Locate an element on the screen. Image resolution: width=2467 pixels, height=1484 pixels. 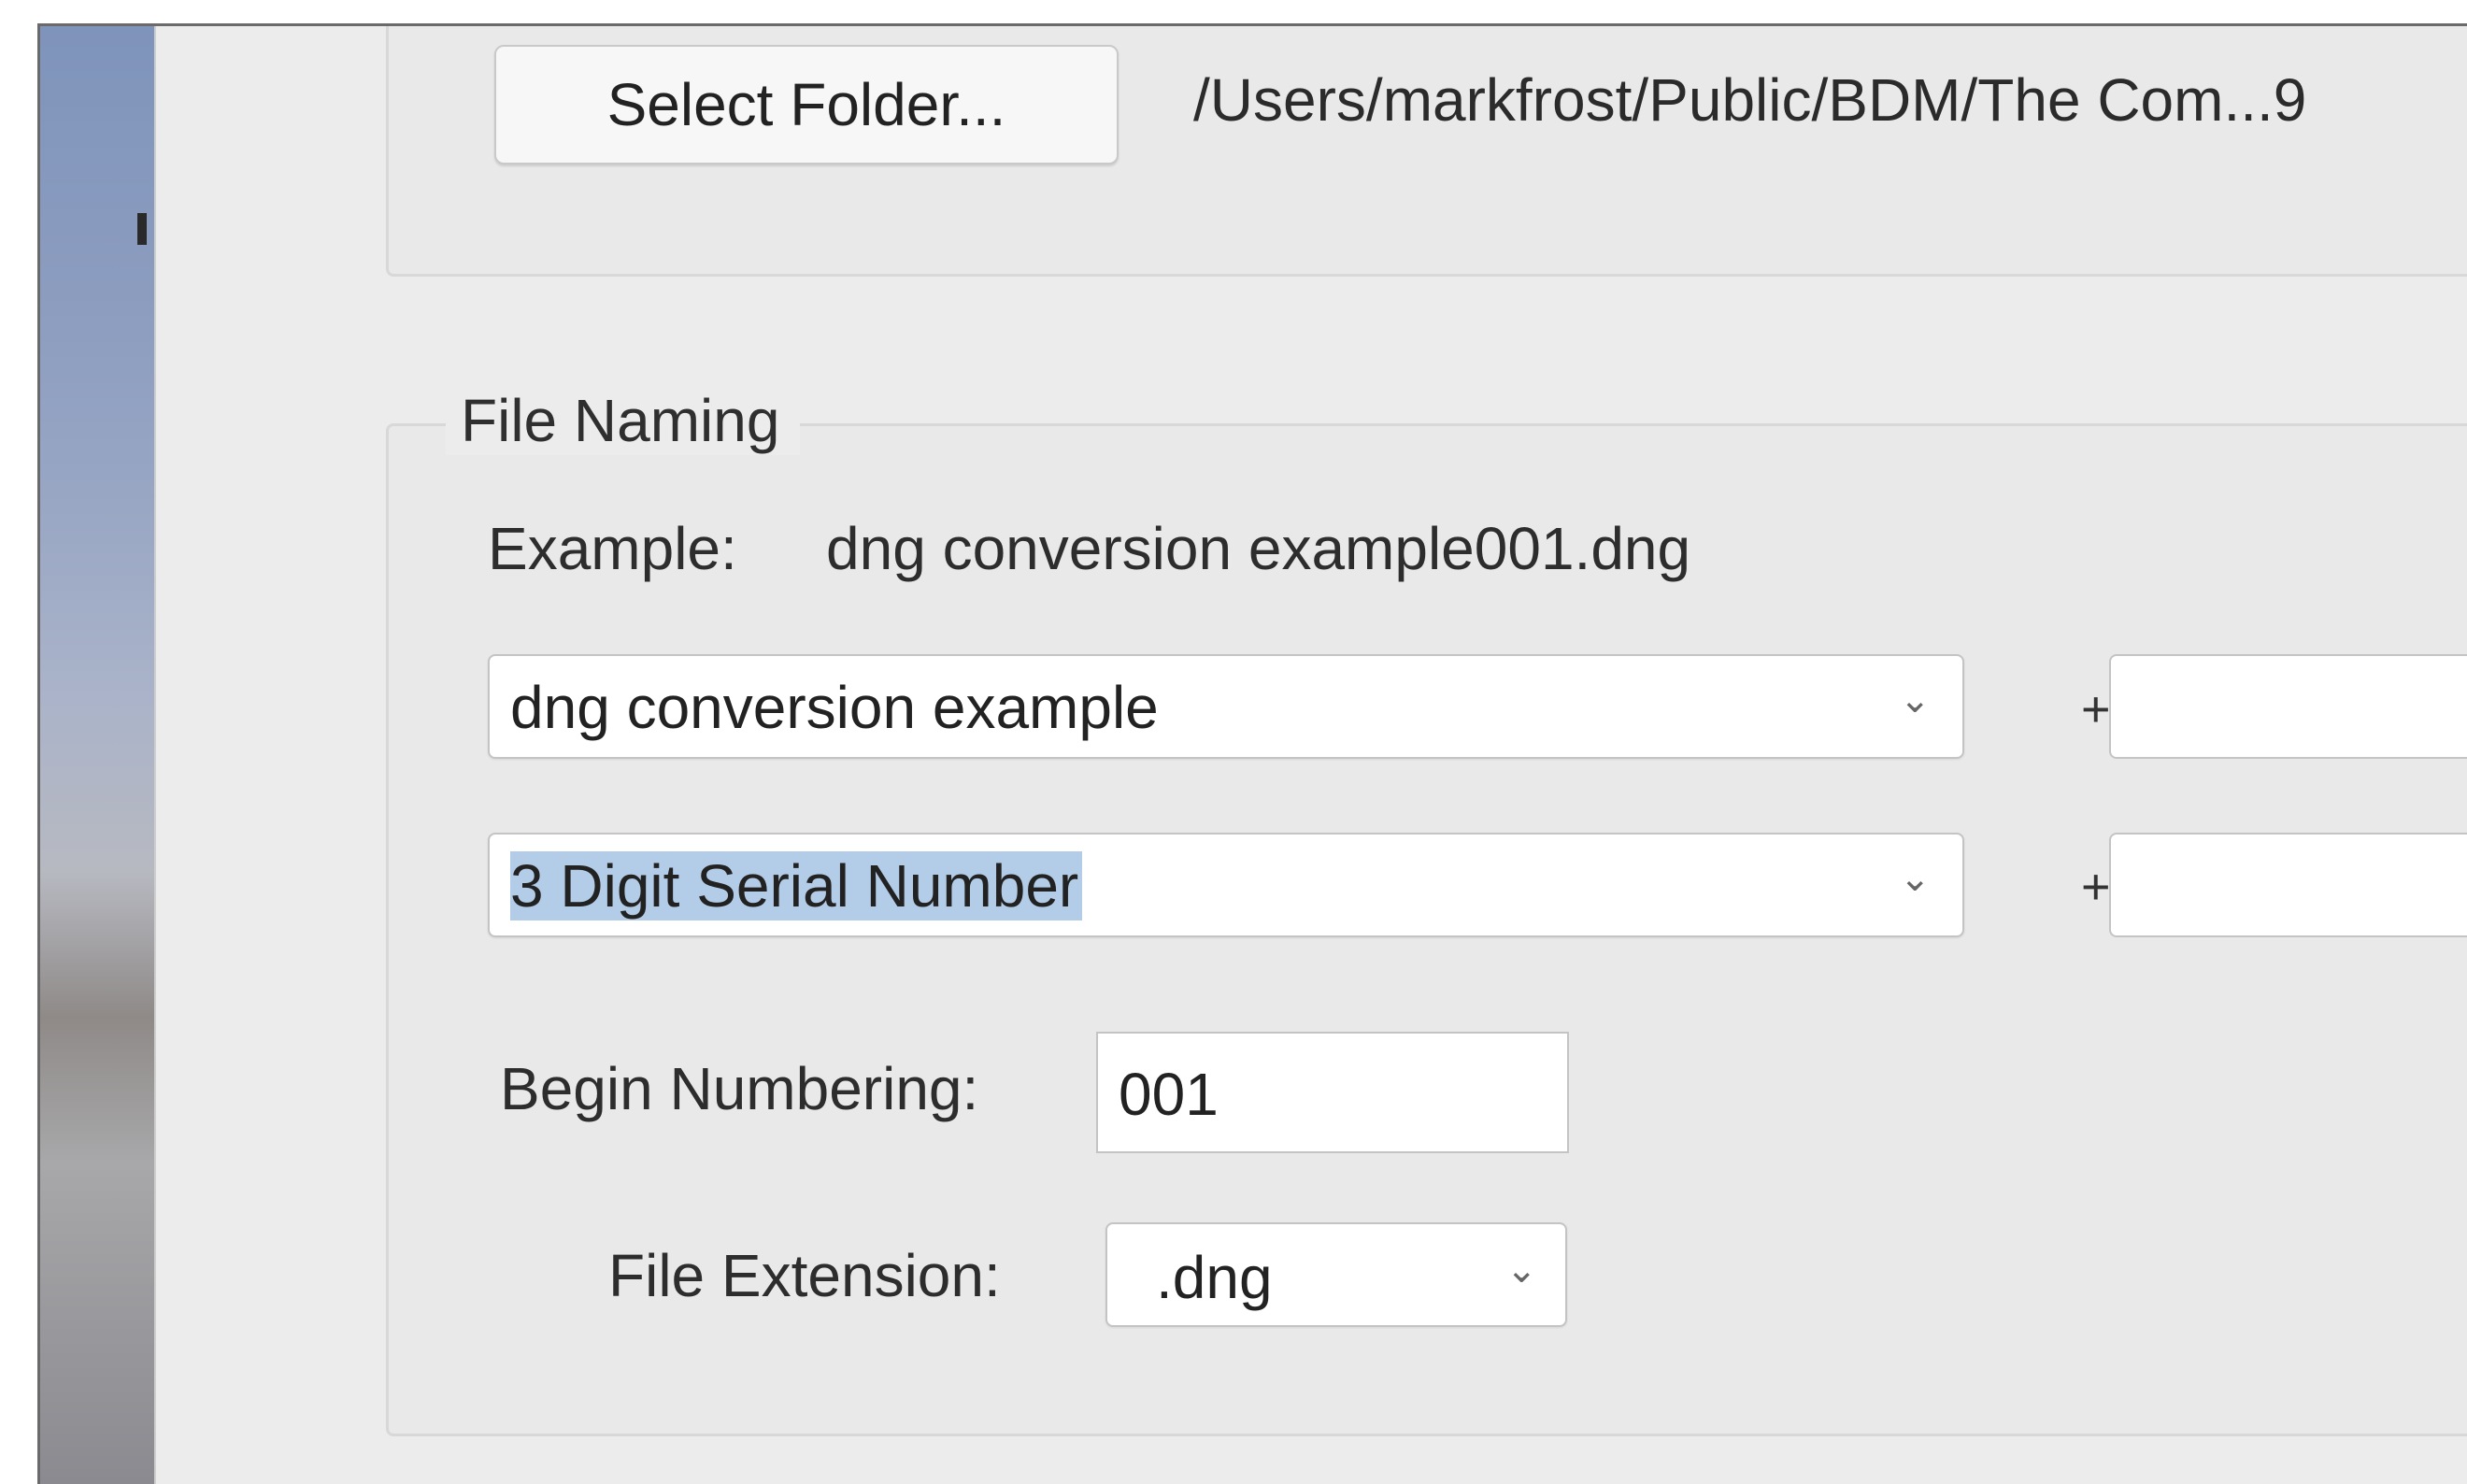
begin-numbering-field: 001 is located at coordinates (1332, 1092).